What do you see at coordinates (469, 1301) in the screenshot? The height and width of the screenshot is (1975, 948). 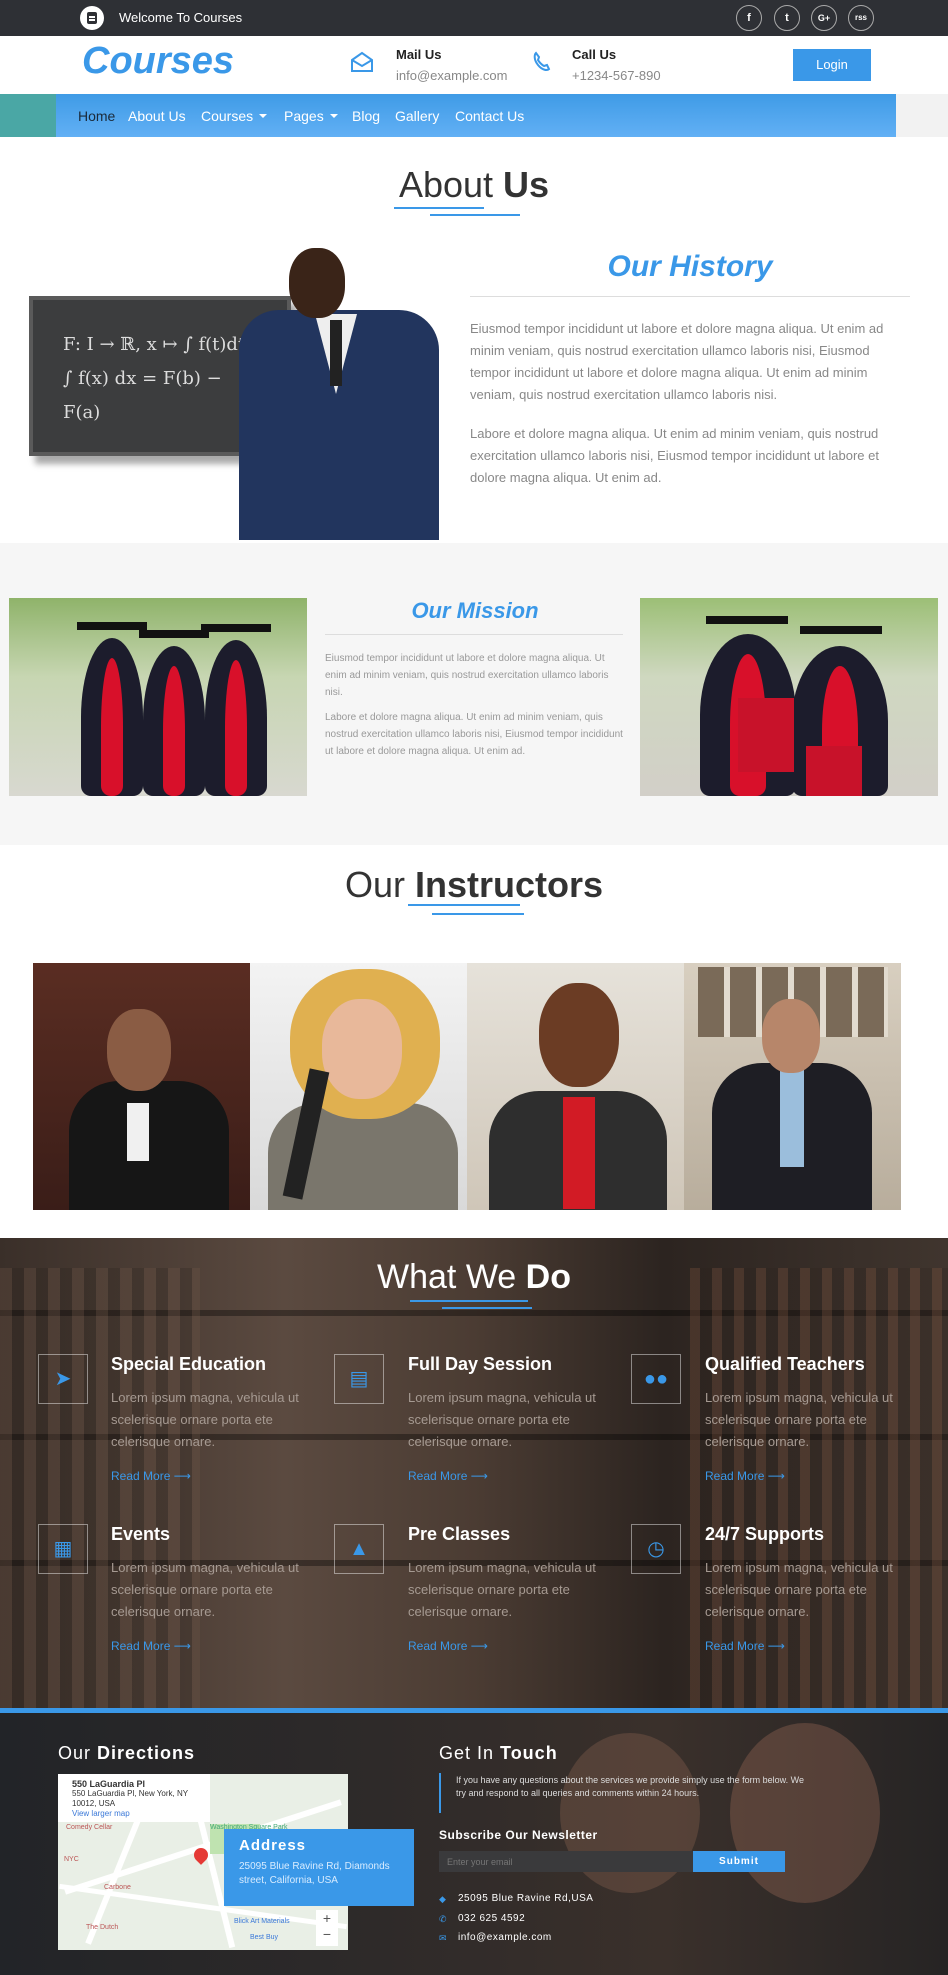 I see `what-we-do-underline` at bounding box center [469, 1301].